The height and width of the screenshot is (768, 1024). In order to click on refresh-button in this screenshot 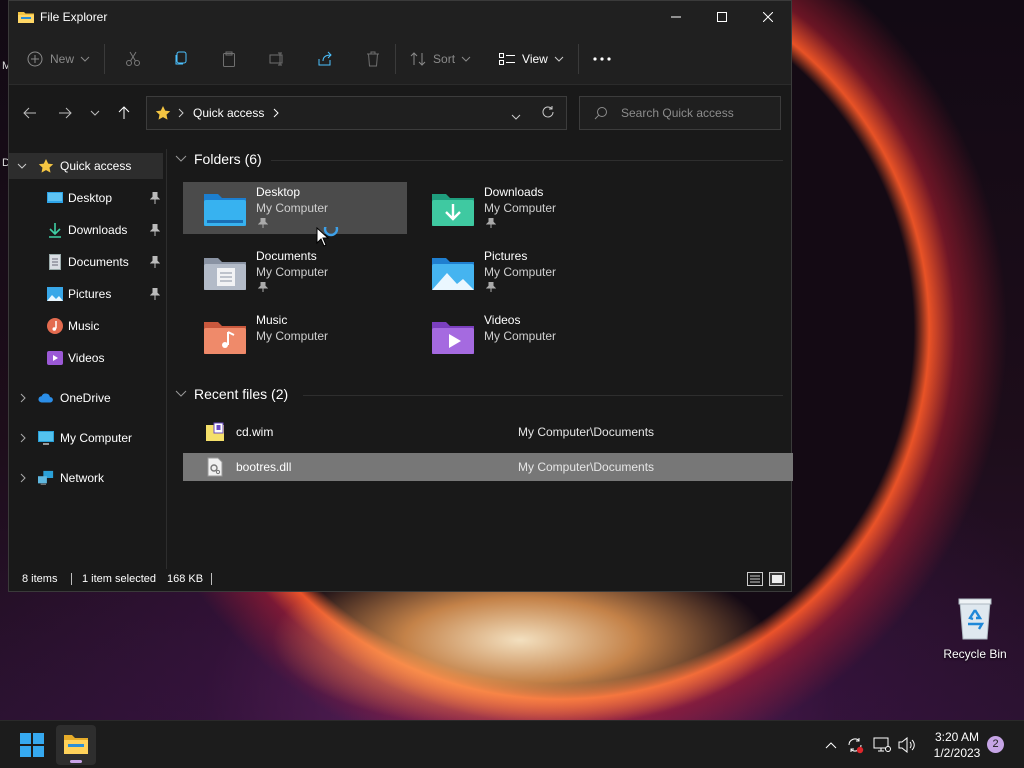, I will do `click(548, 113)`.